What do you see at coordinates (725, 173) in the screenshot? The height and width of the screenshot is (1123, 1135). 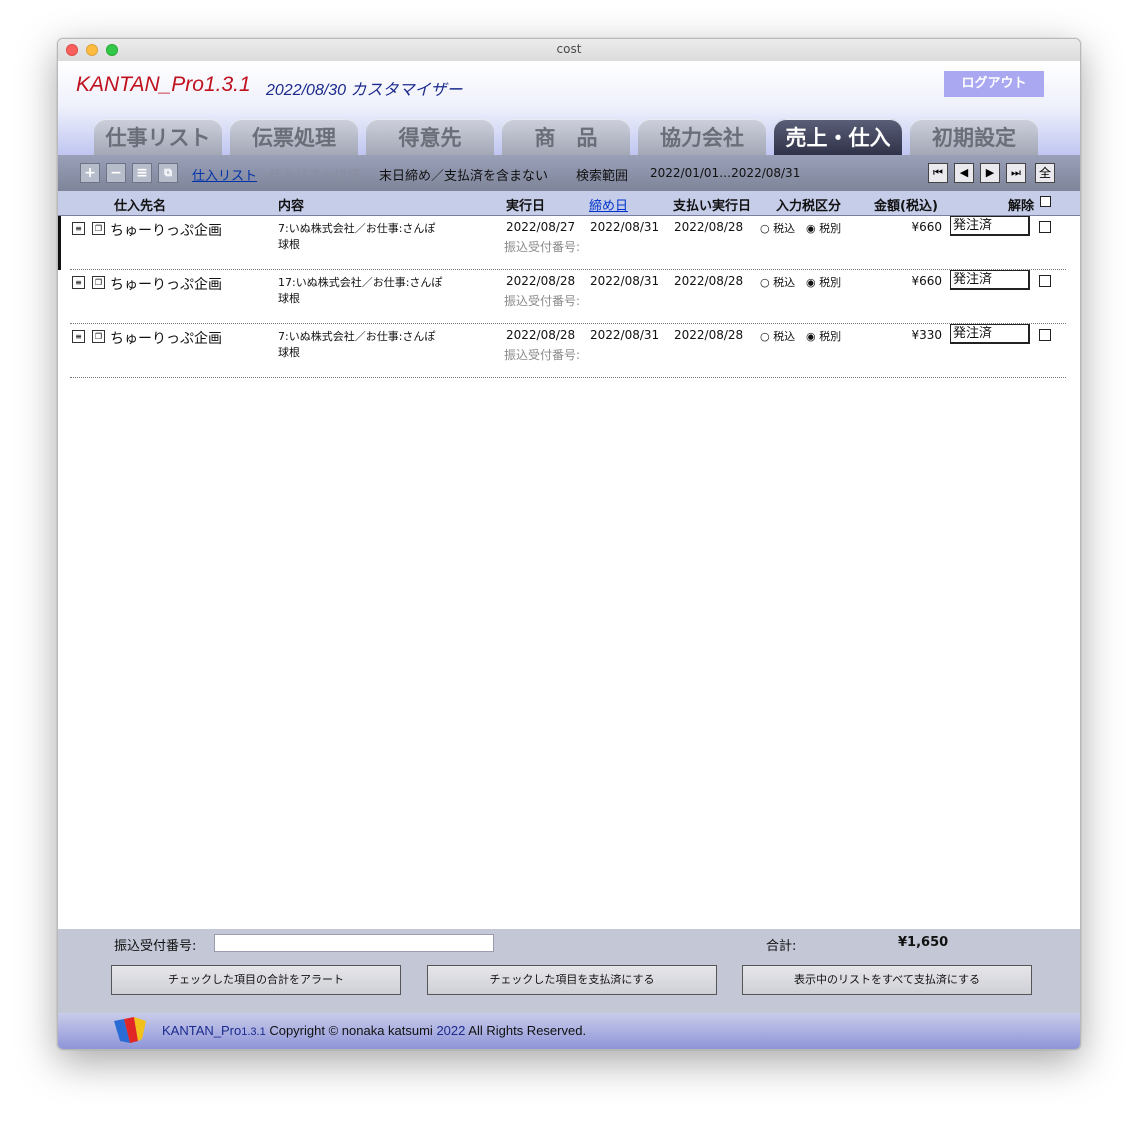 I see `search-range-value: 2022/01/01…2022/08/31` at bounding box center [725, 173].